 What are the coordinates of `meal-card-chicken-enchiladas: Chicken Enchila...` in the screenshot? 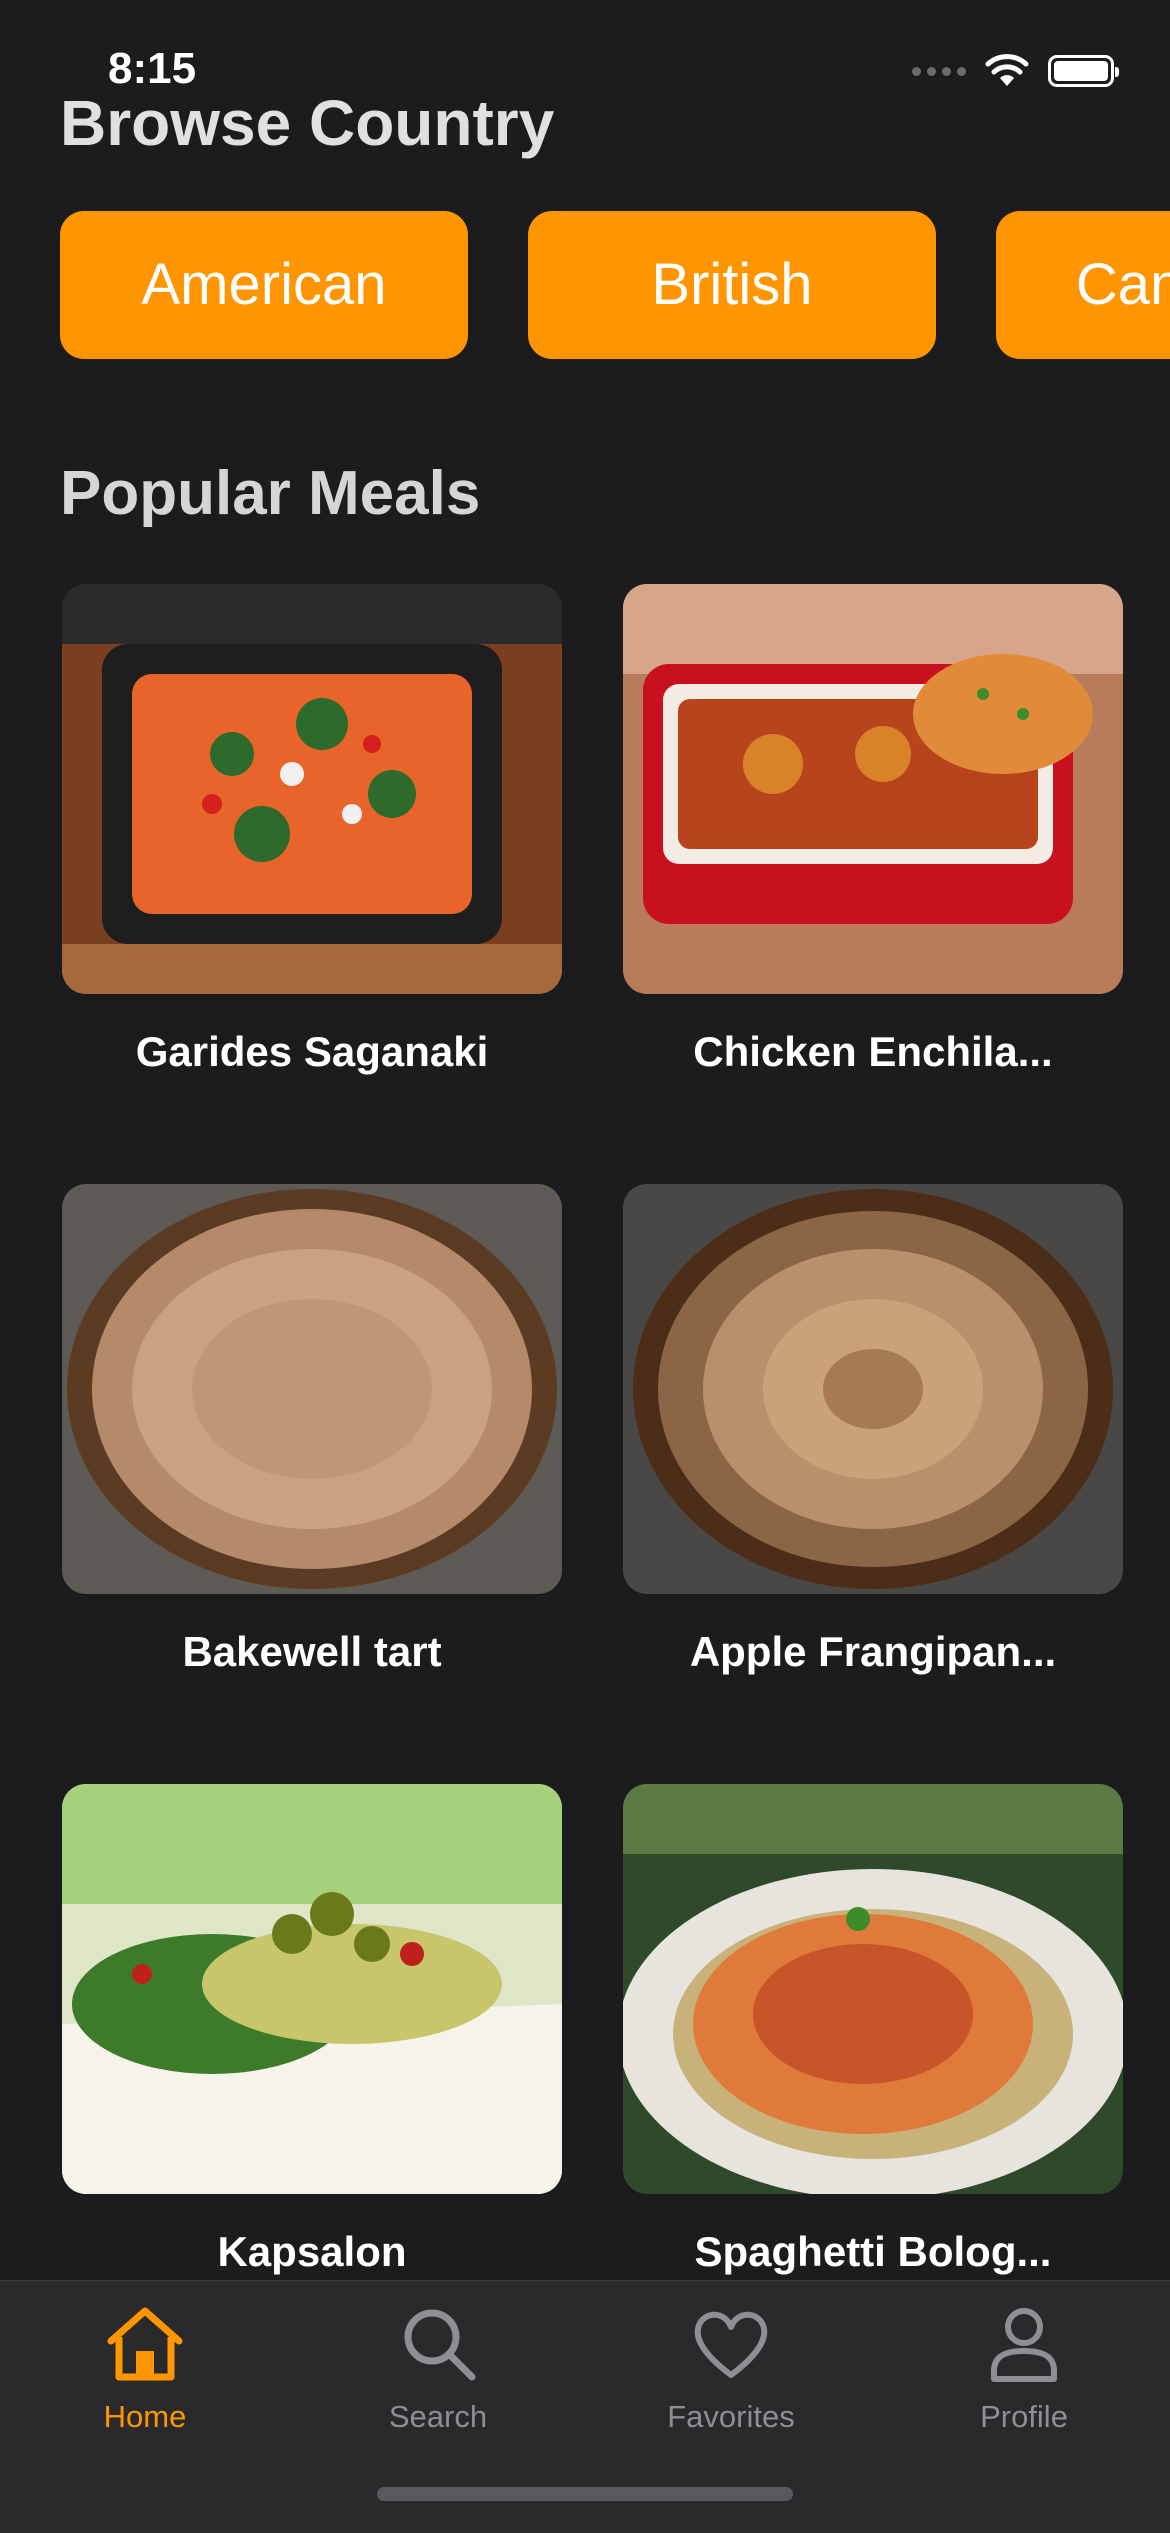 It's located at (873, 829).